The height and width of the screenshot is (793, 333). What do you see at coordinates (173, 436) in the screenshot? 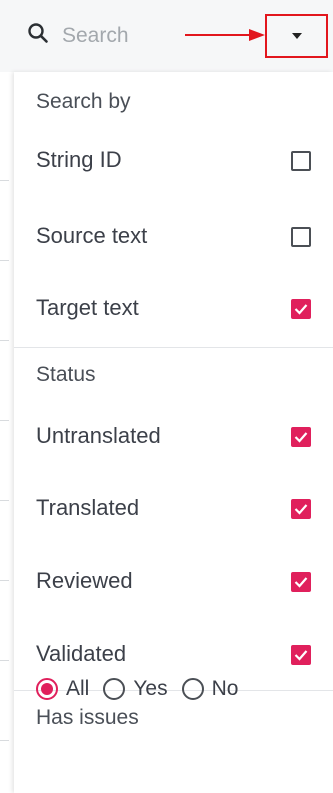
I see `option-untranslated: Untranslated` at bounding box center [173, 436].